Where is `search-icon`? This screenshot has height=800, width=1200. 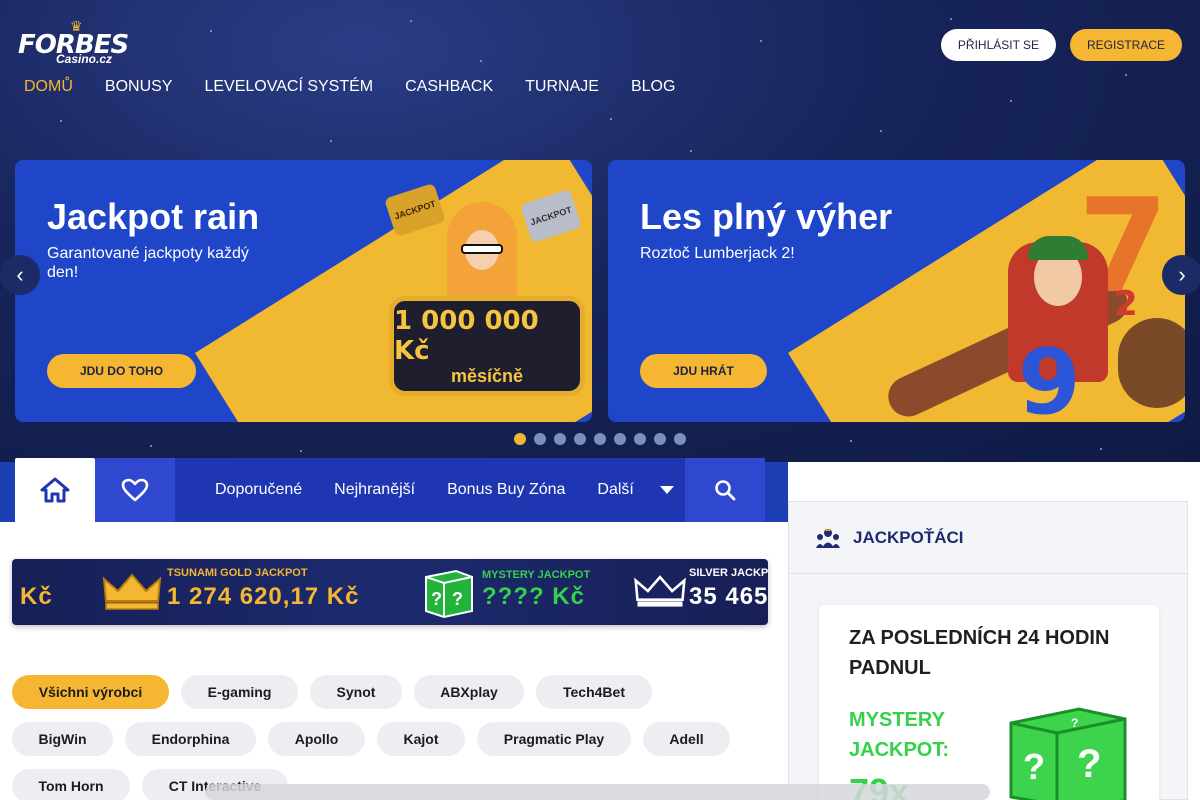
search-icon is located at coordinates (725, 490).